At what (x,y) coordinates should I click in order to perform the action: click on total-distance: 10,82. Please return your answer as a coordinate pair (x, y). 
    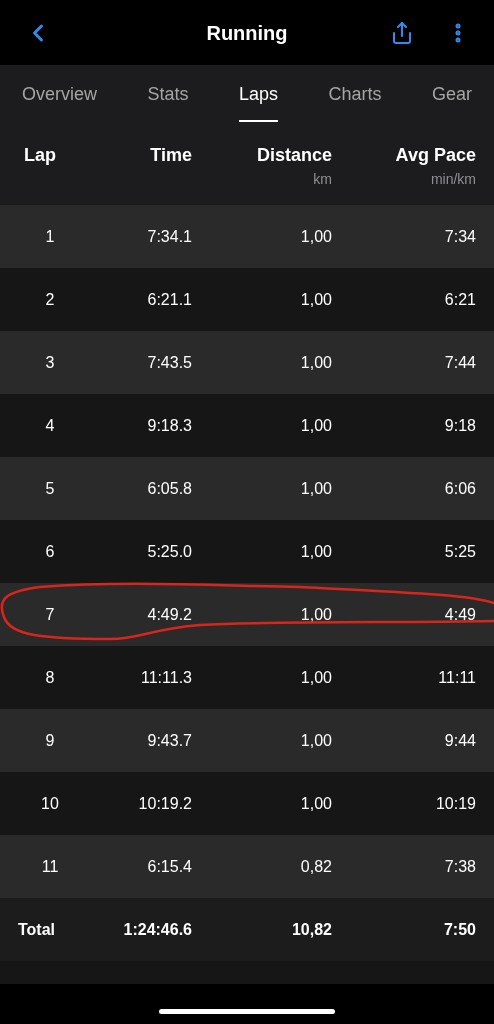
    Looking at the image, I should click on (311, 929).